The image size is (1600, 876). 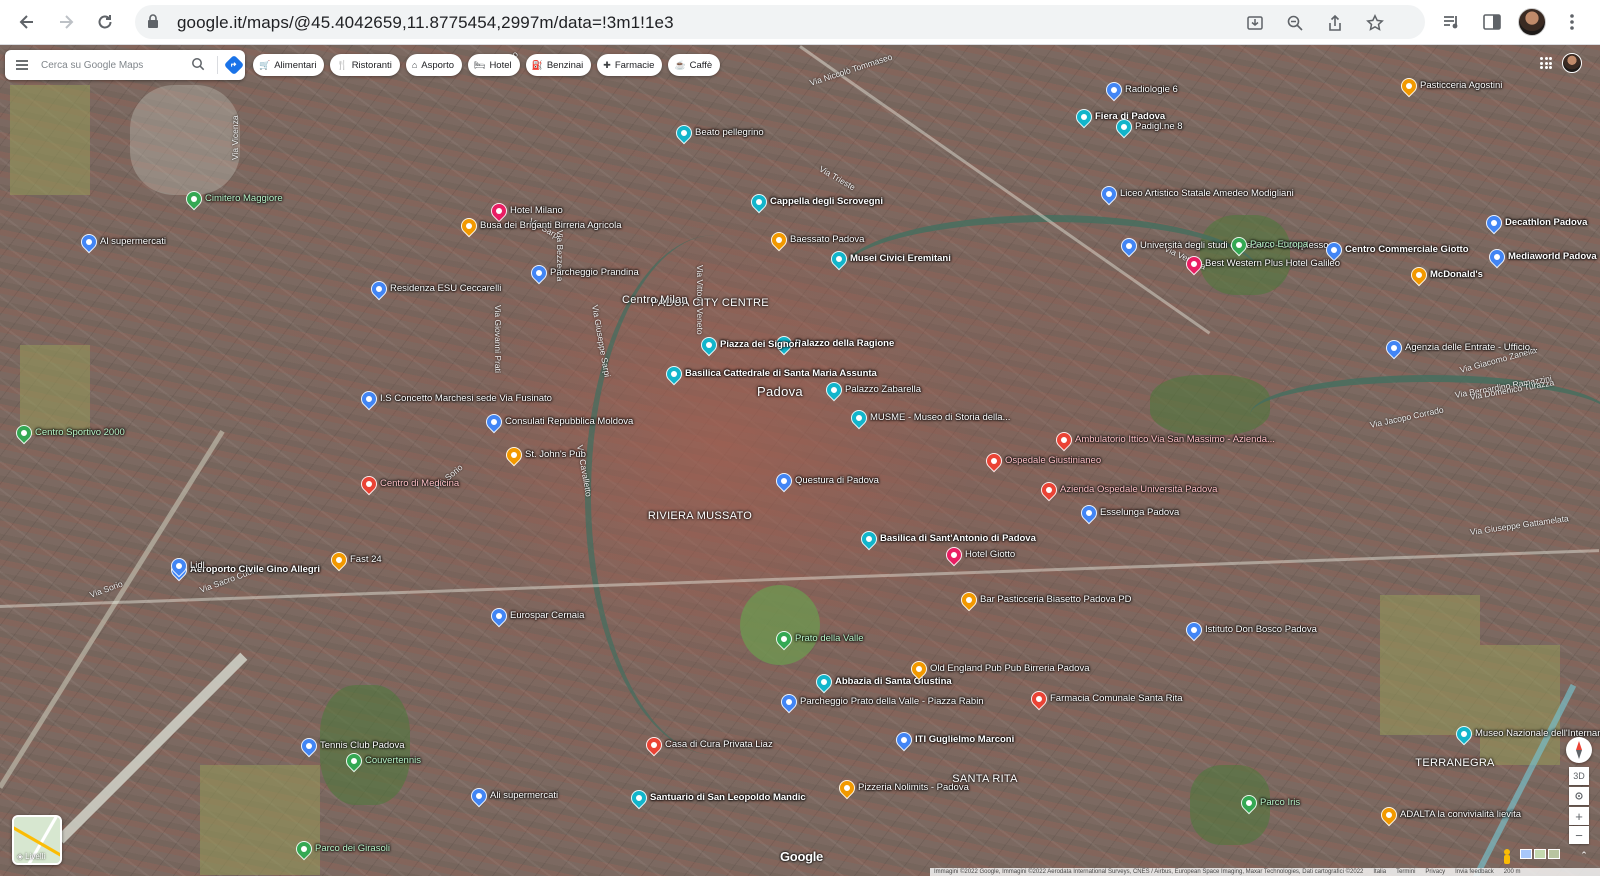 I want to click on poi-label: Palazzo Zabarella, so click(x=883, y=389).